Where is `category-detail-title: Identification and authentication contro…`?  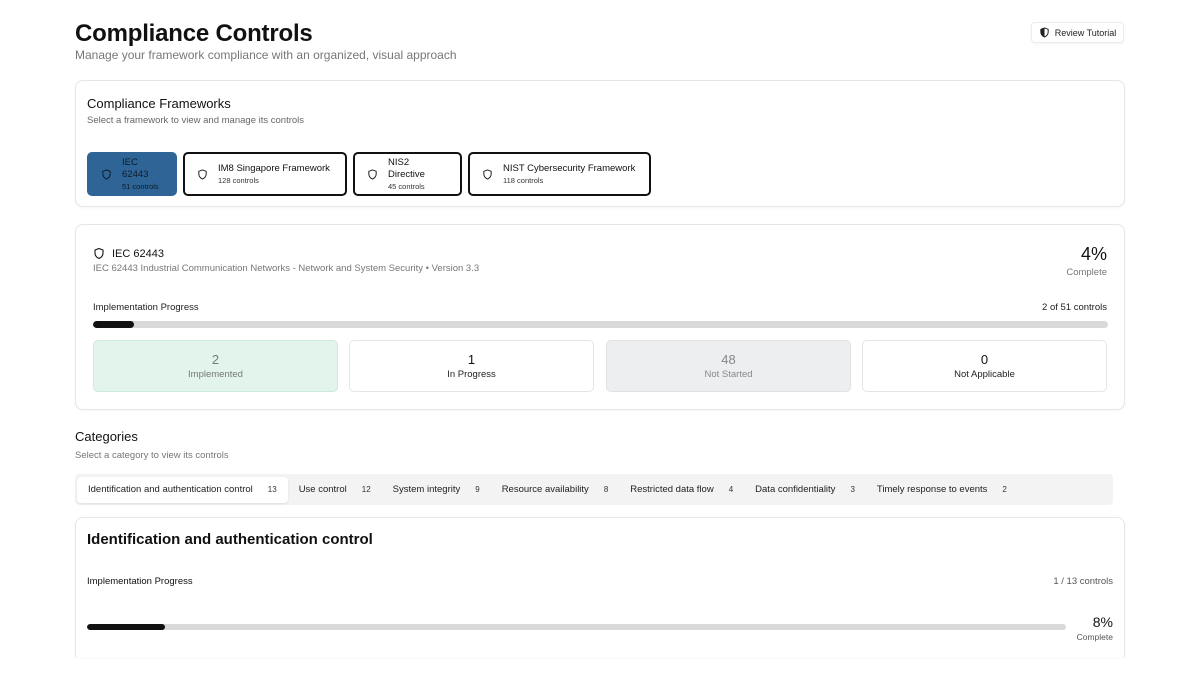
category-detail-title: Identification and authentication contro… is located at coordinates (230, 539).